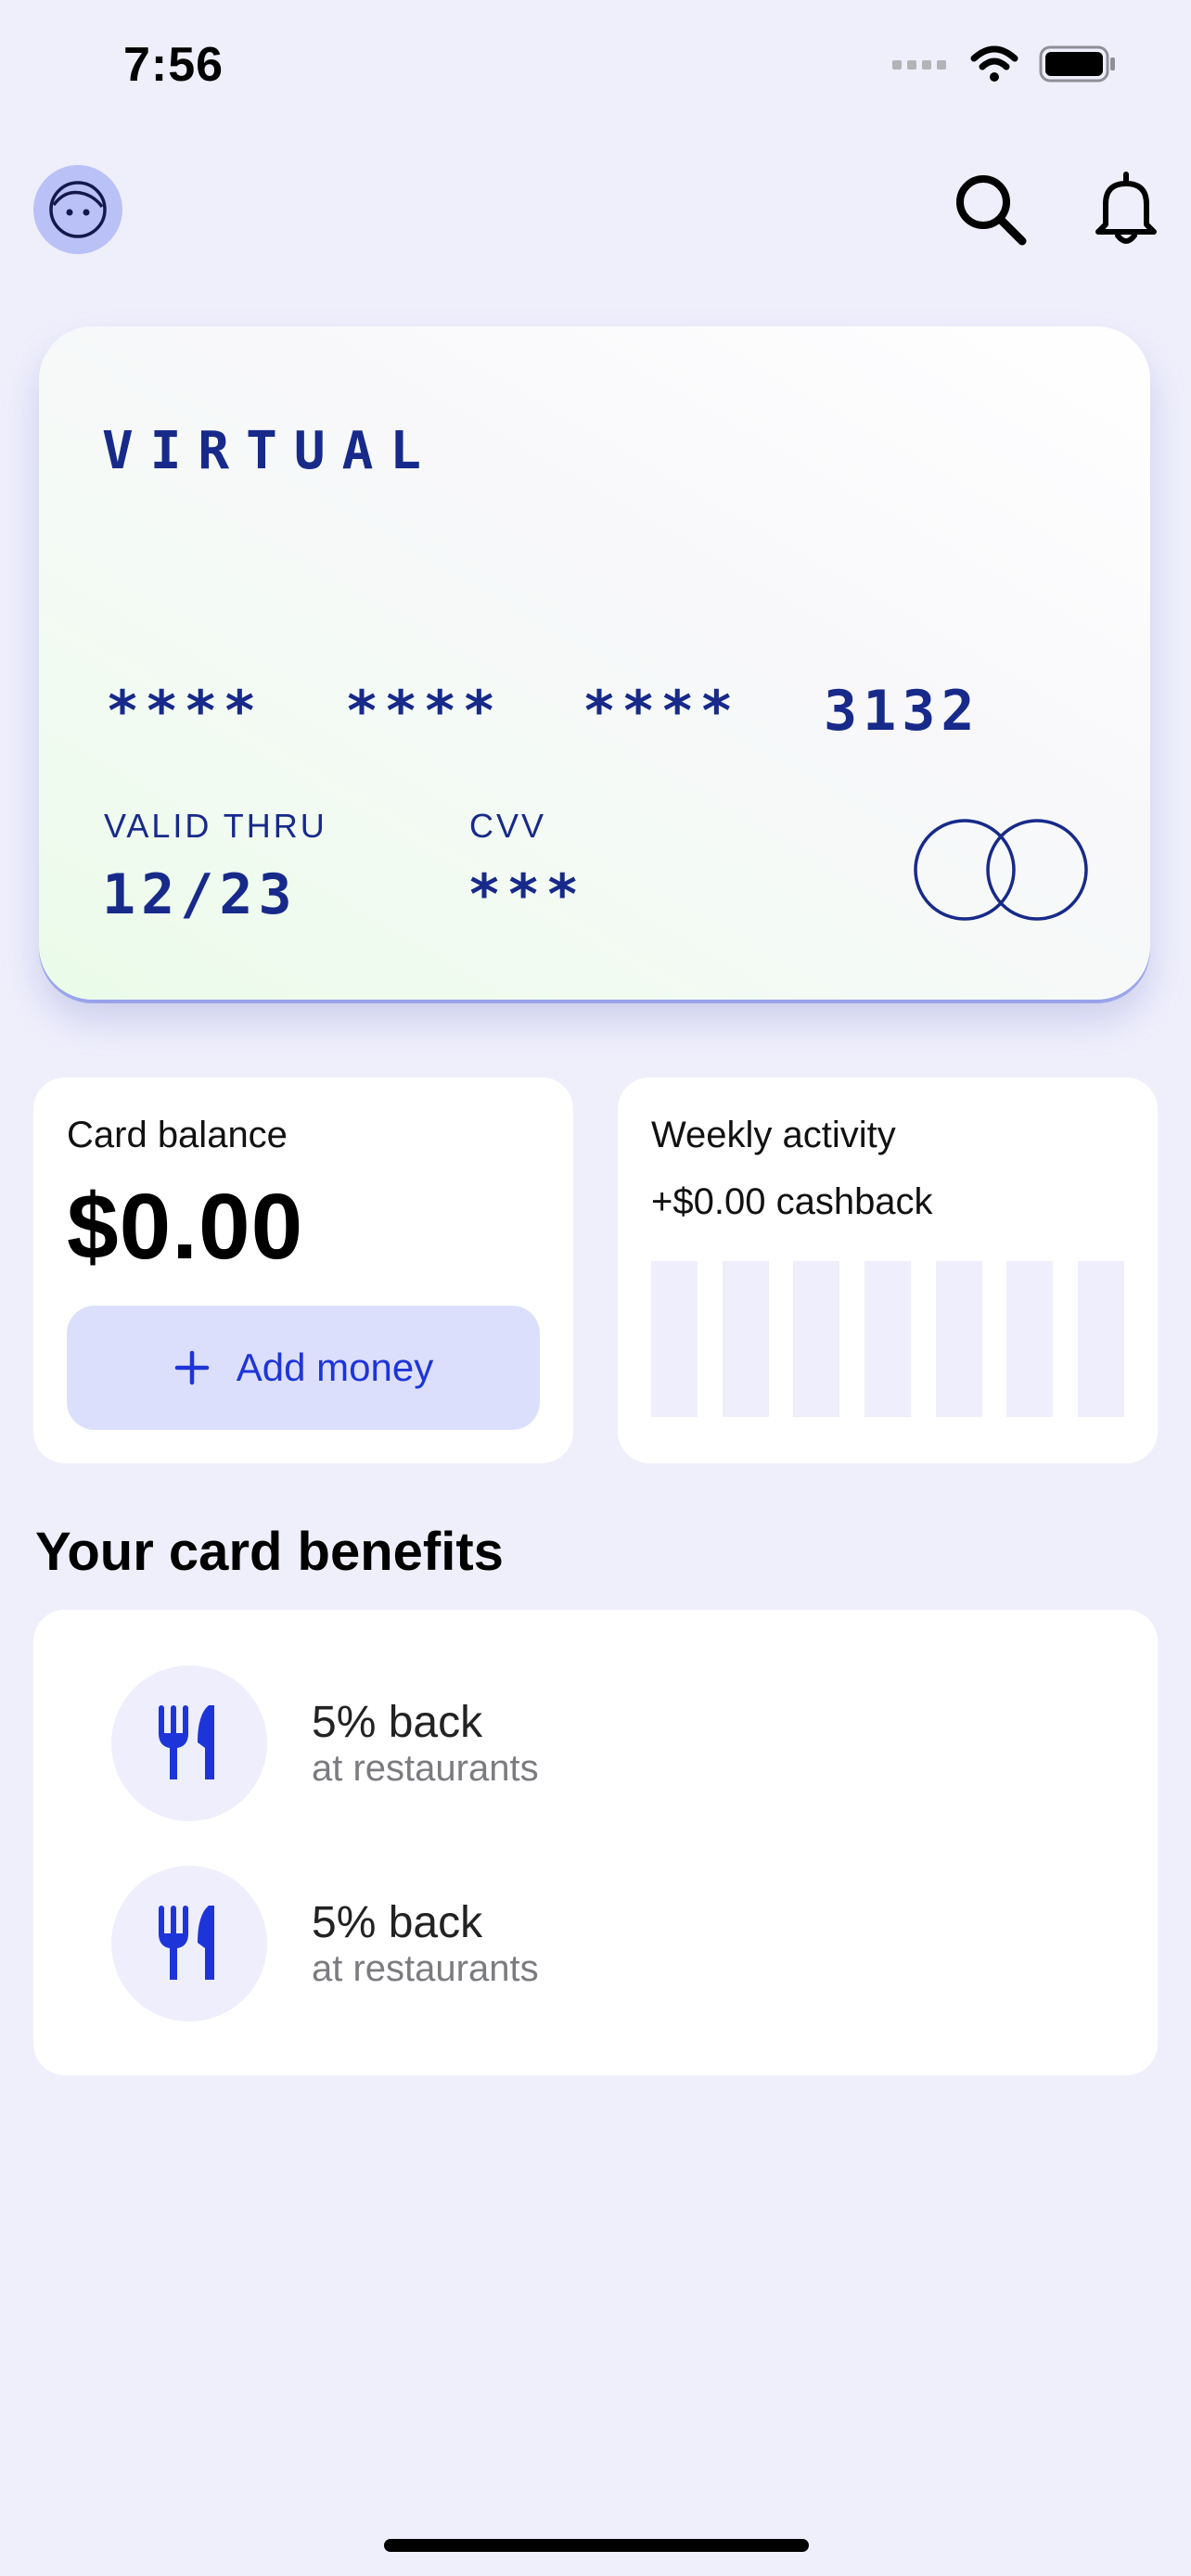 The width and height of the screenshot is (1191, 2576). What do you see at coordinates (177, 1135) in the screenshot?
I see `card-balance-label: Card balance` at bounding box center [177, 1135].